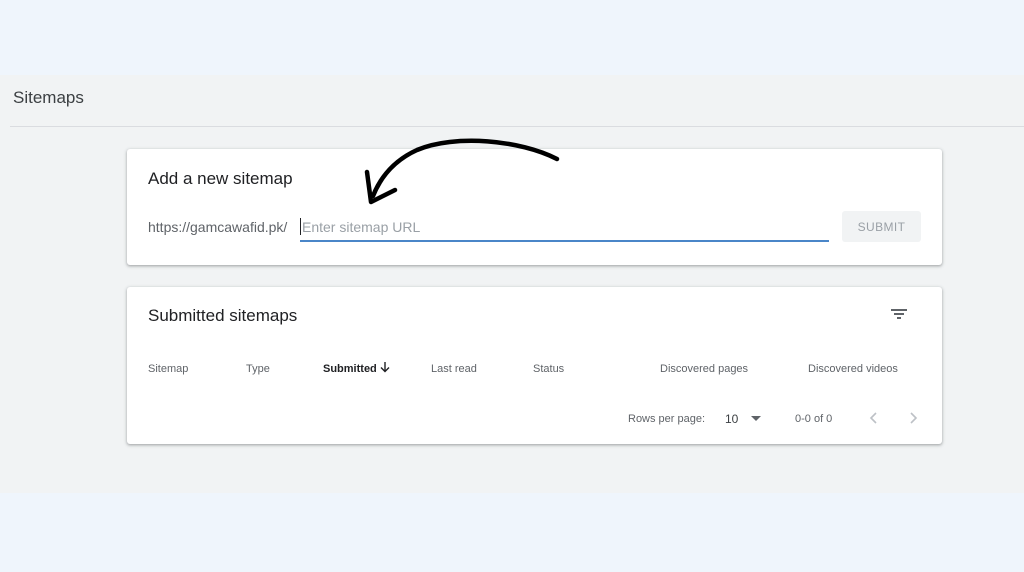 This screenshot has height=572, width=1024. I want to click on submitted-sitemaps-title: Submitted sitemaps, so click(223, 315).